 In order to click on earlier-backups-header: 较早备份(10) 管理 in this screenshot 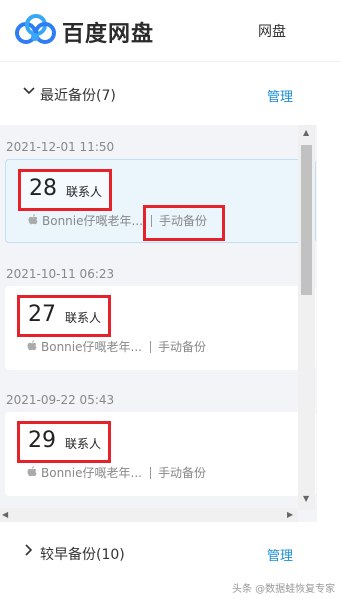, I will do `click(170, 553)`.